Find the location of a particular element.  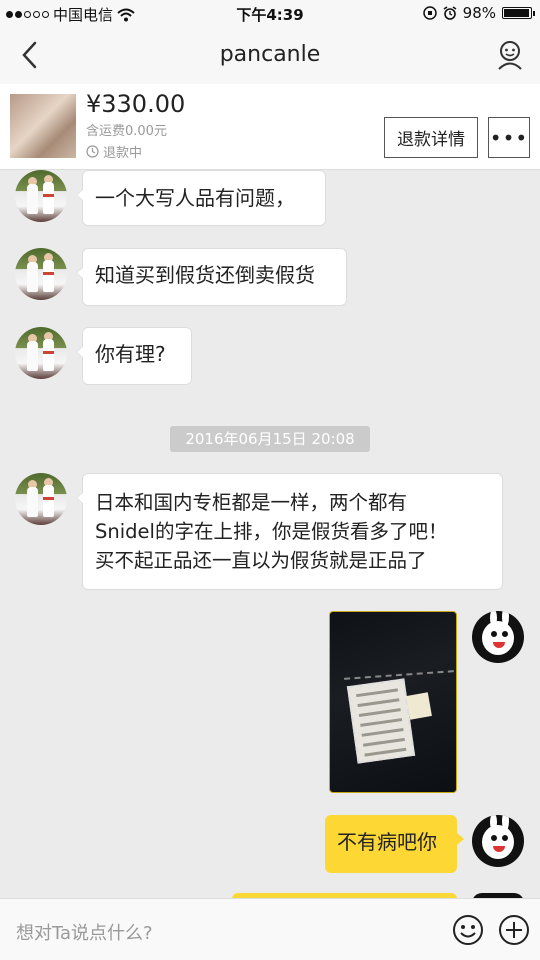

alarm-icon is located at coordinates (450, 13).